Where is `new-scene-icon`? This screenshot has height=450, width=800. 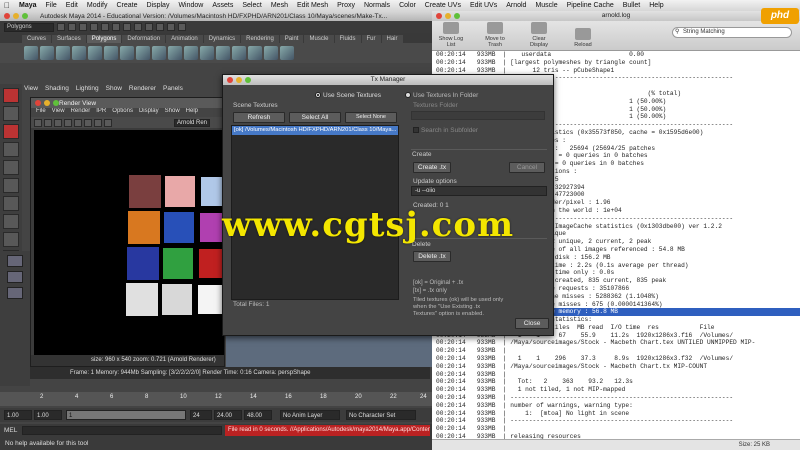
new-scene-icon is located at coordinates (61, 27).